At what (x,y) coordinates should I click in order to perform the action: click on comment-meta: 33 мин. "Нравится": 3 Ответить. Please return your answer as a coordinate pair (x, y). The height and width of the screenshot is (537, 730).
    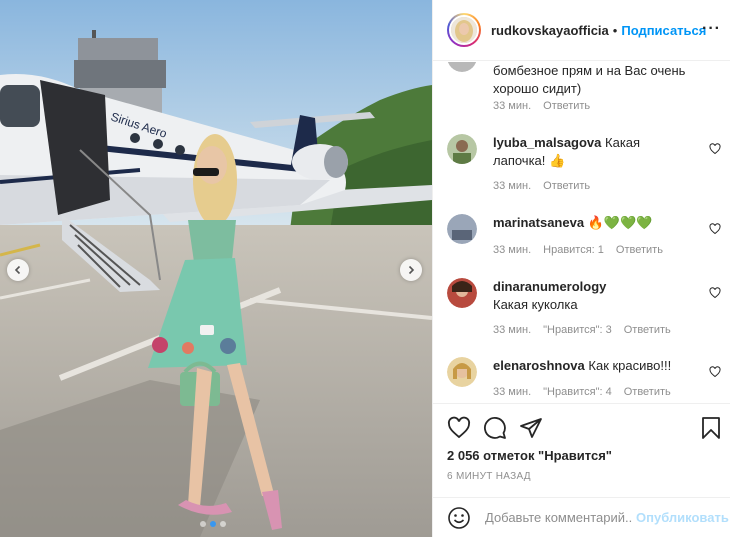
    Looking at the image, I should click on (588, 330).